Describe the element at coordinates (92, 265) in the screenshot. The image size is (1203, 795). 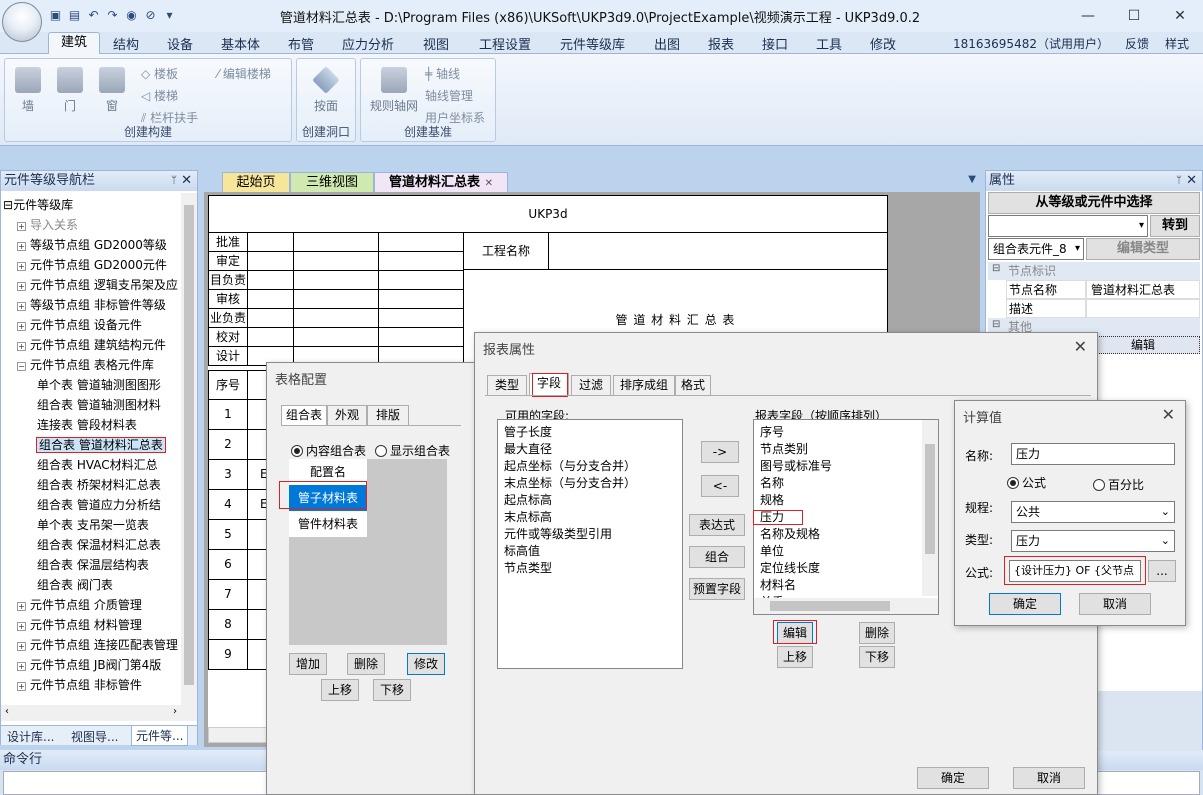
I see `tree-item: + 元件节点组 GD2000元件` at that location.